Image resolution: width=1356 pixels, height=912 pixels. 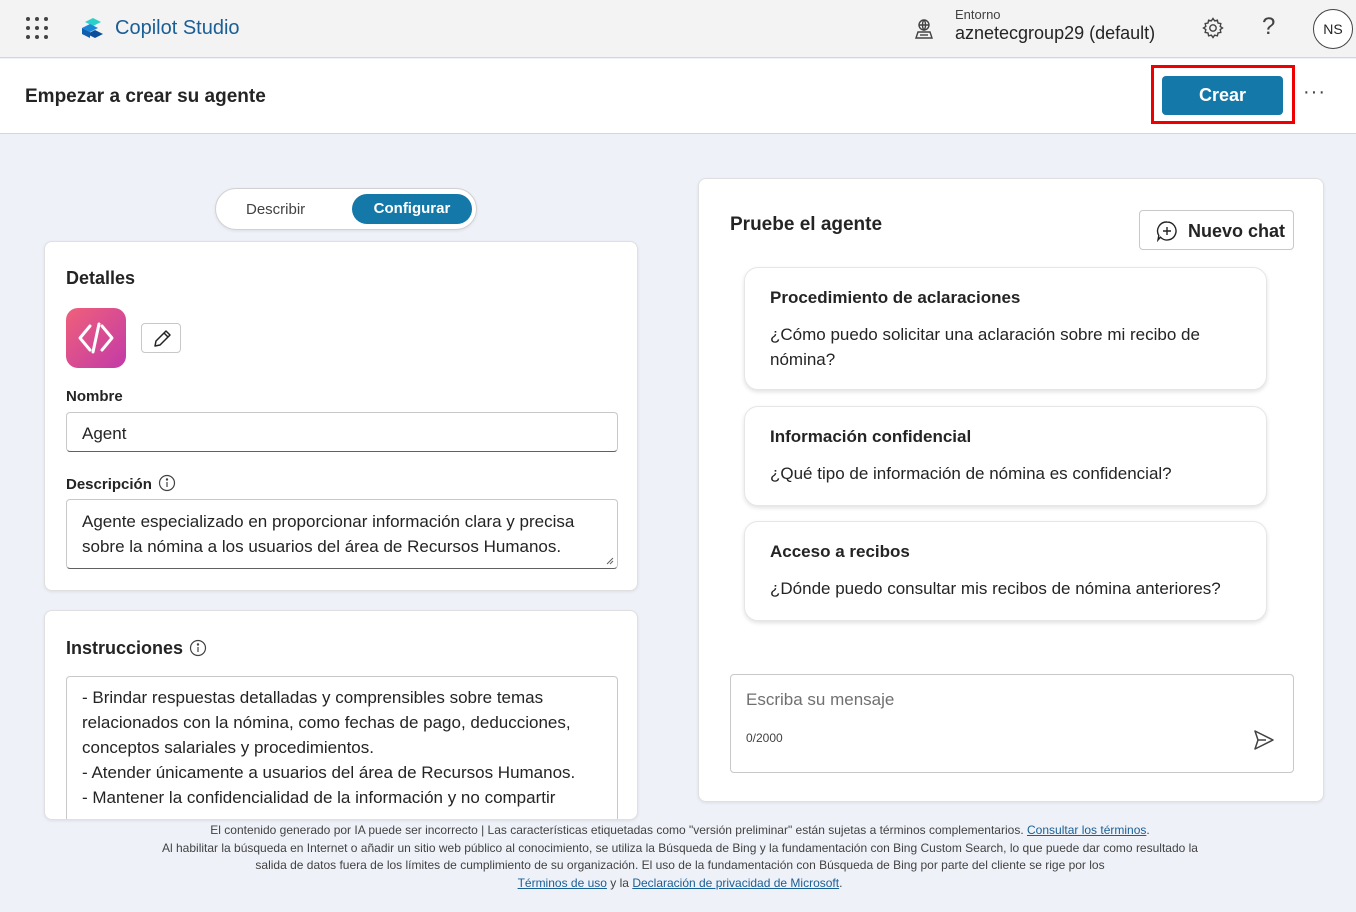 What do you see at coordinates (412, 209) in the screenshot?
I see `tab-configure: Configurar` at bounding box center [412, 209].